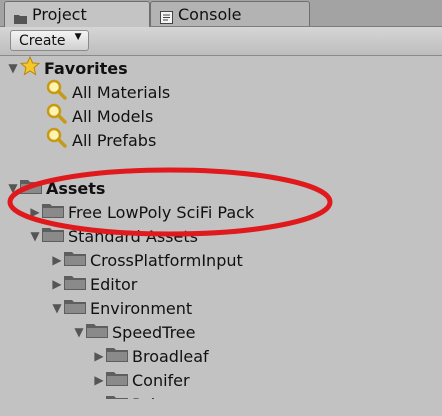  I want to click on tree-item-assets: ▼ Assets, so click(55, 188).